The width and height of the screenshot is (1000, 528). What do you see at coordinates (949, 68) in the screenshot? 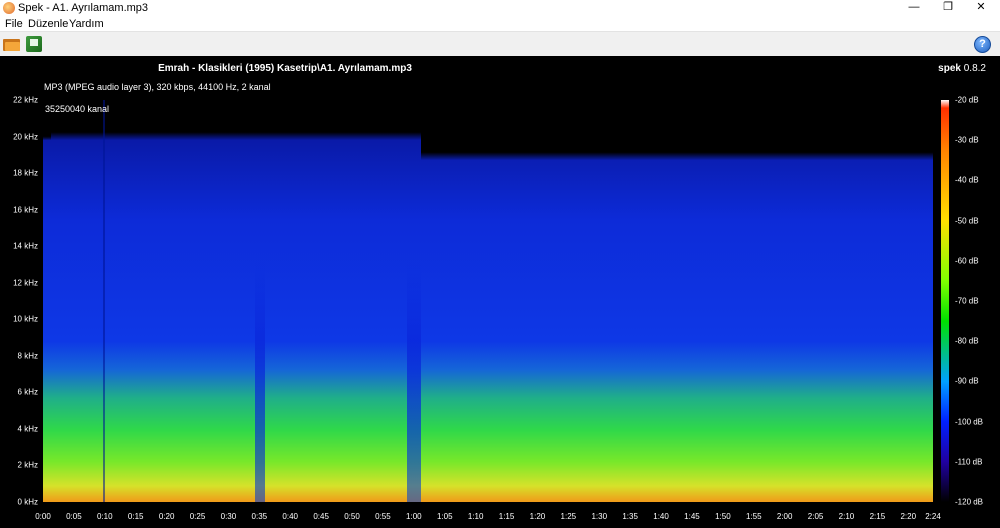
I see `brand-name: spek` at bounding box center [949, 68].